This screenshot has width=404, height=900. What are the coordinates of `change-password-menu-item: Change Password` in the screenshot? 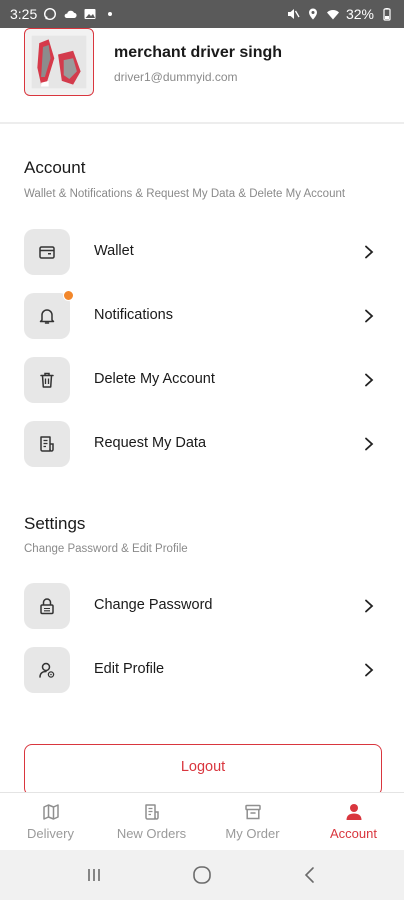 It's located at (202, 606).